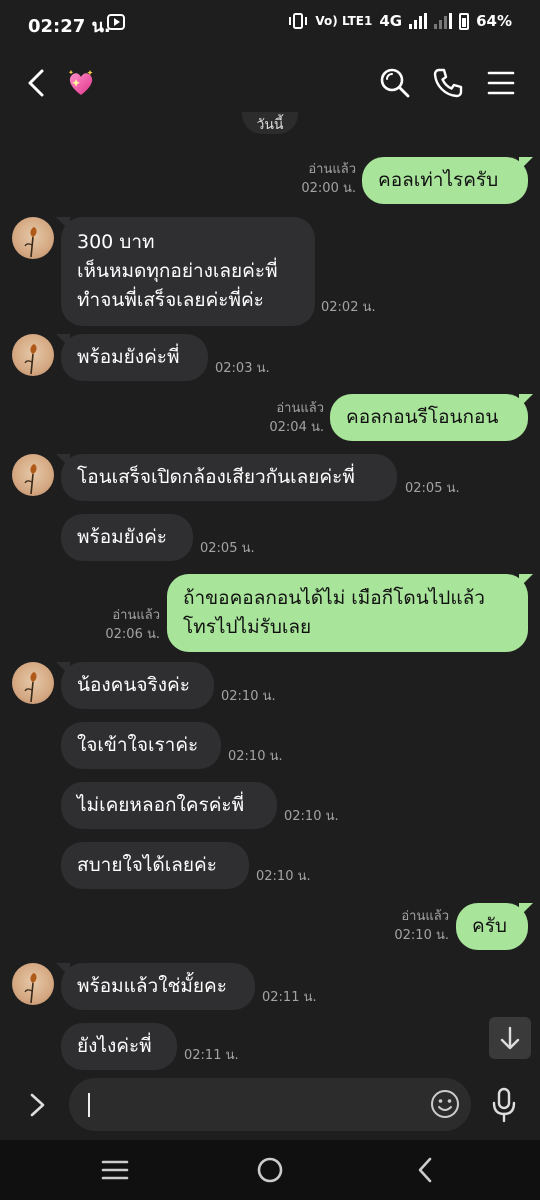  Describe the element at coordinates (38, 83) in the screenshot. I see `back-icon` at that location.